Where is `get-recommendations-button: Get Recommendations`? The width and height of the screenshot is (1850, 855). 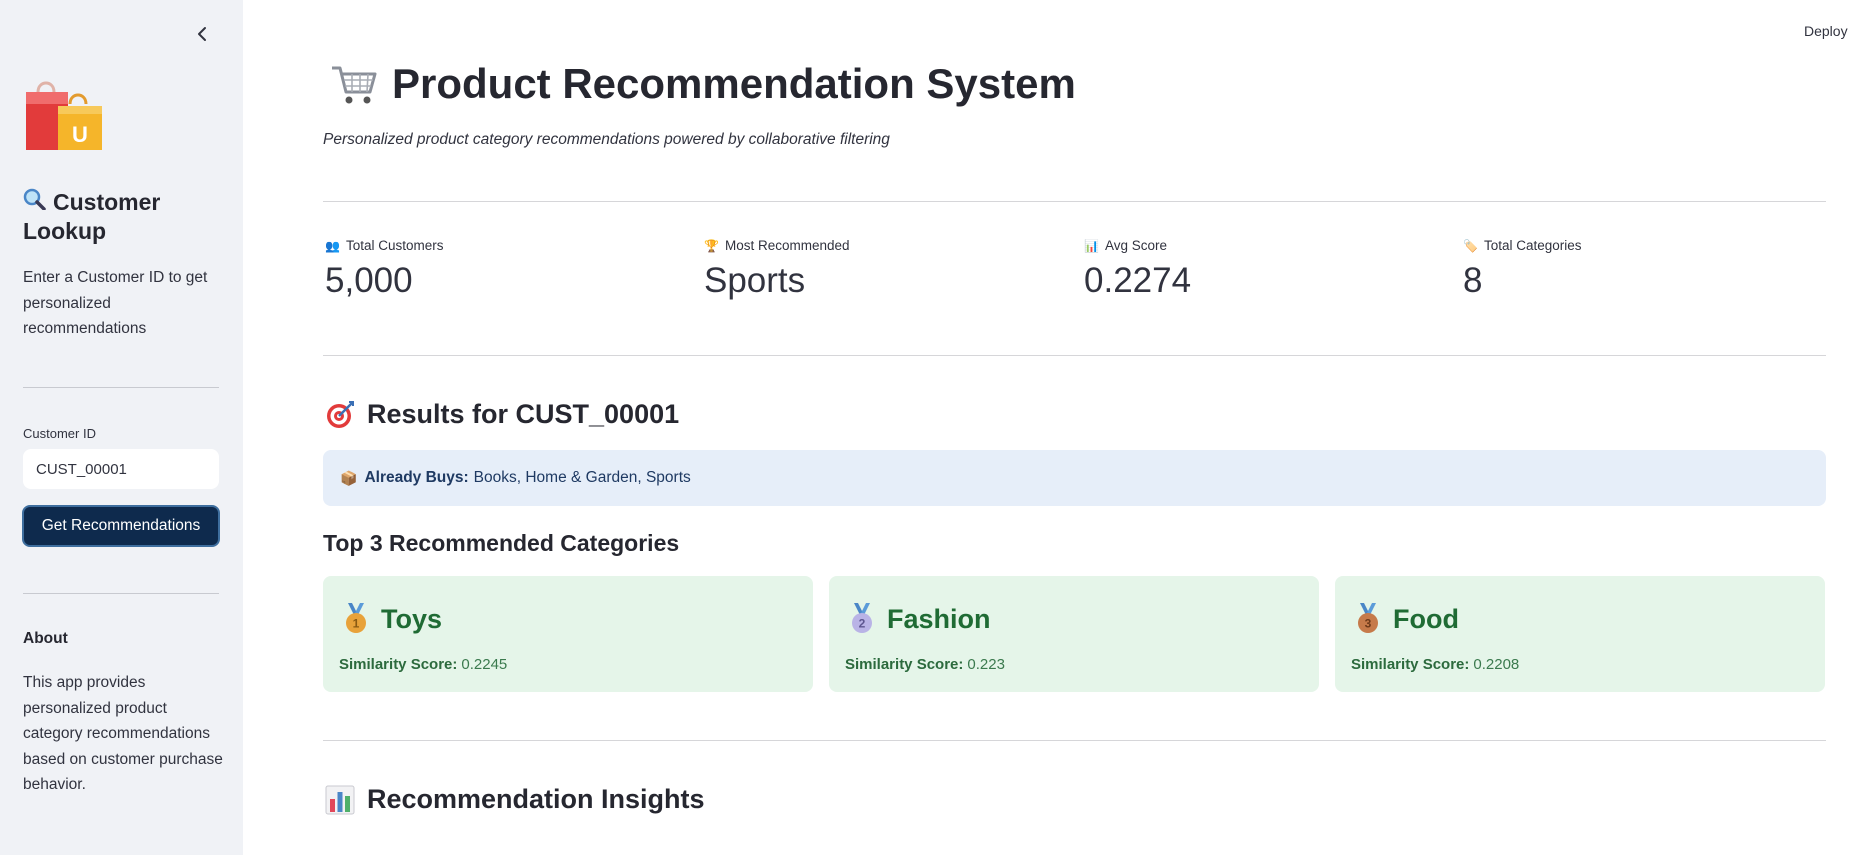
get-recommendations-button: Get Recommendations is located at coordinates (121, 526).